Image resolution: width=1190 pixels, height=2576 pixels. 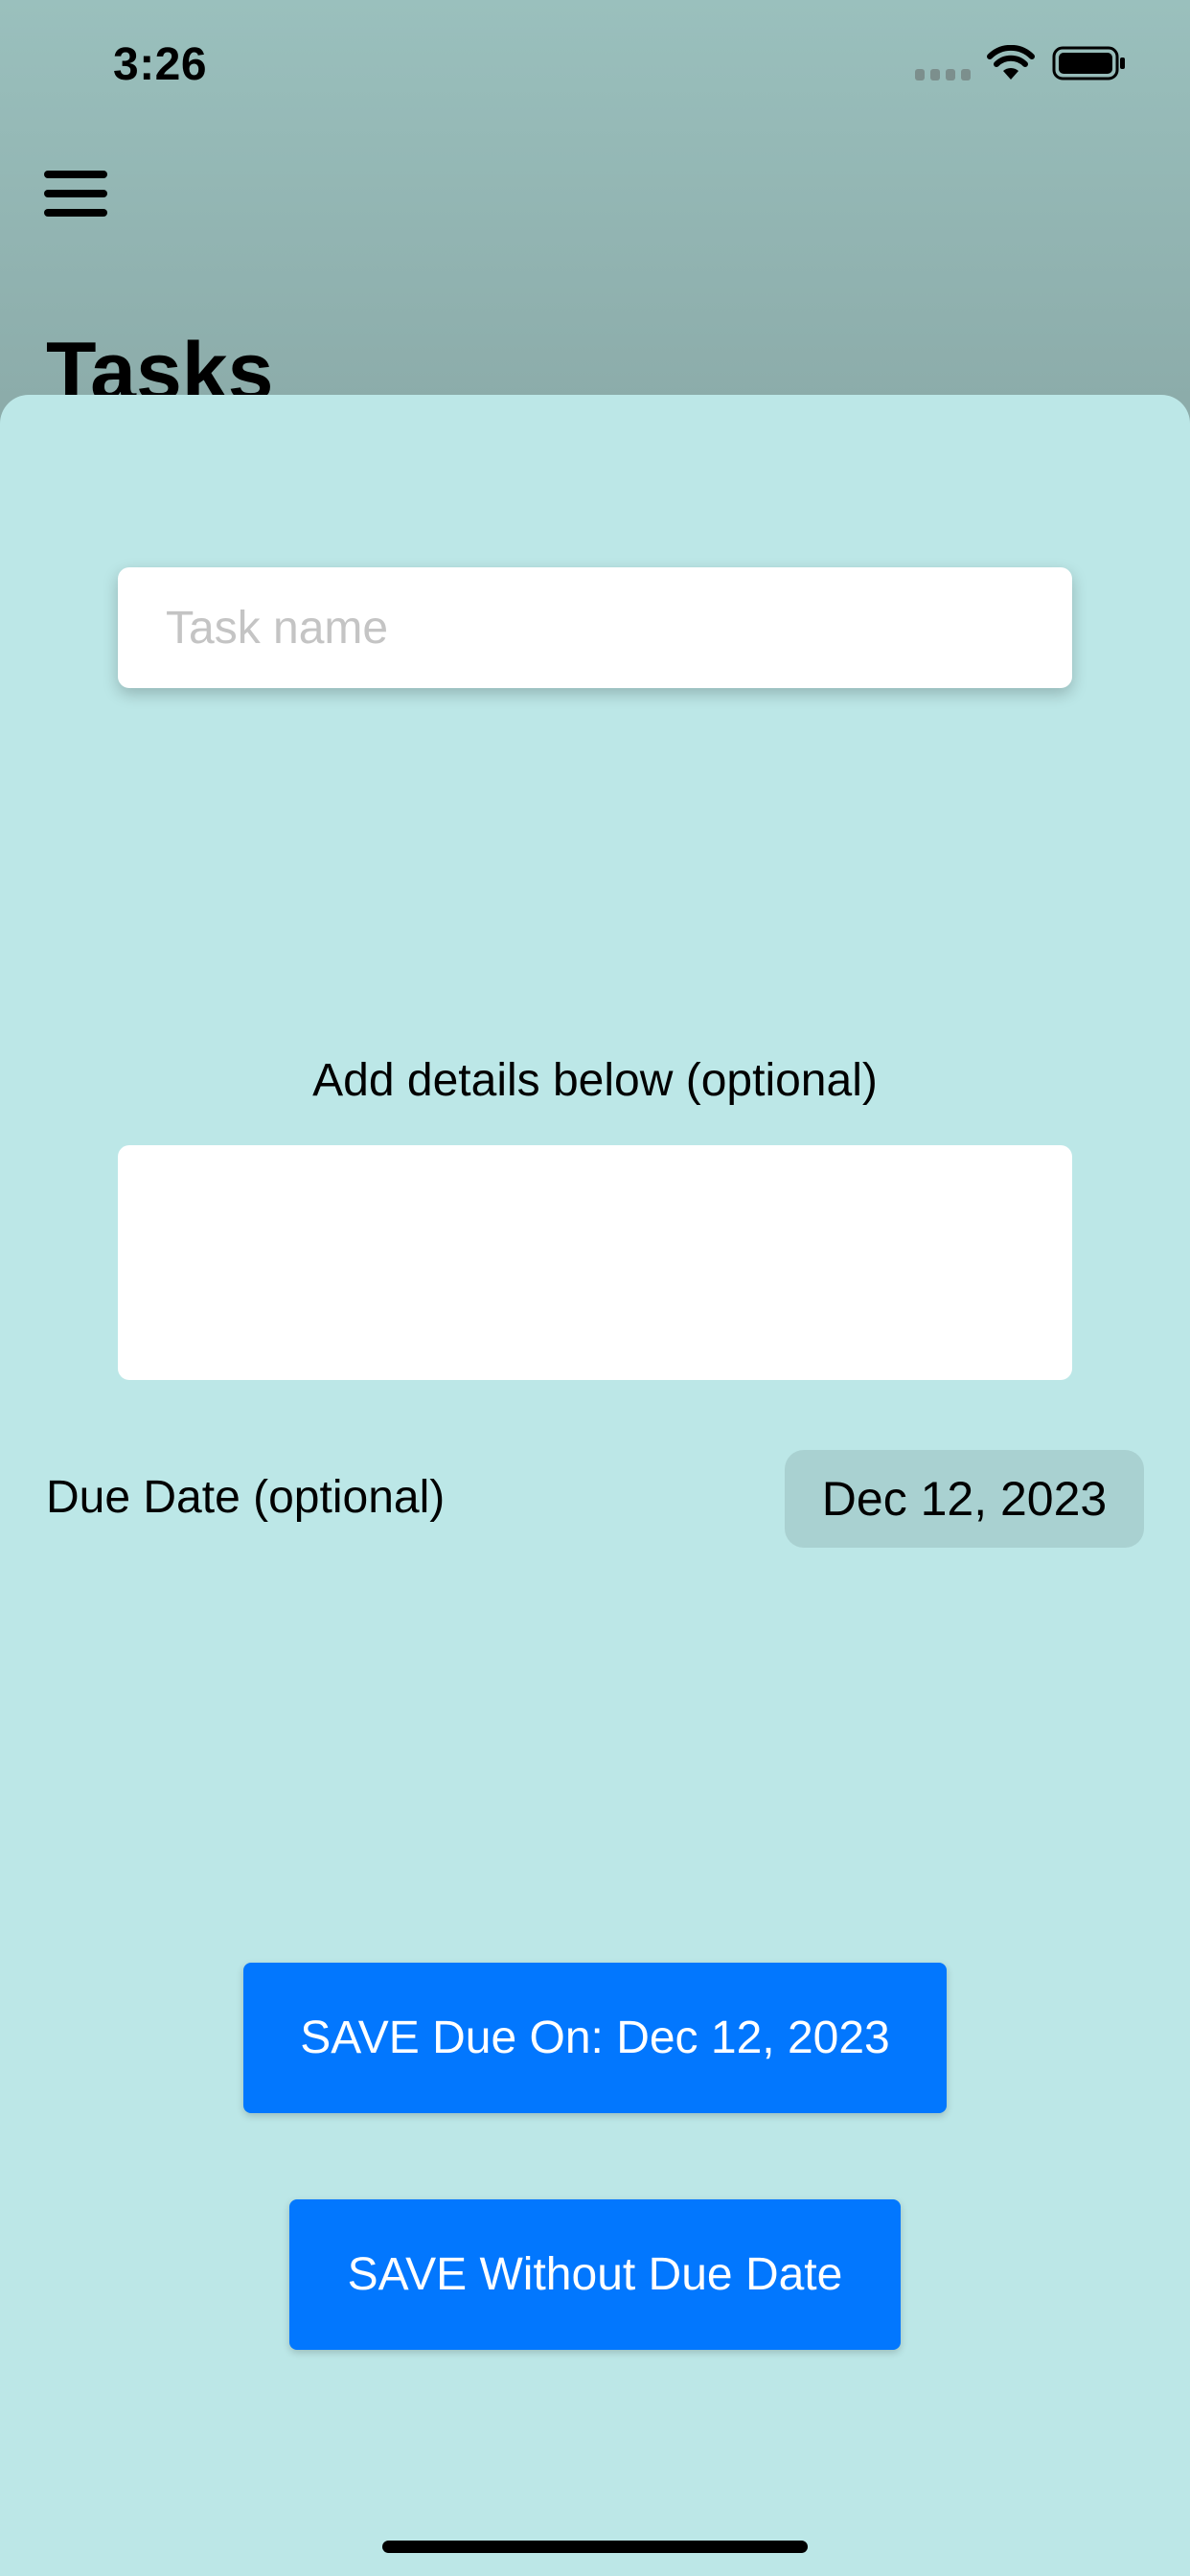 I want to click on due-date-label: Due Date (optional), so click(x=246, y=1497).